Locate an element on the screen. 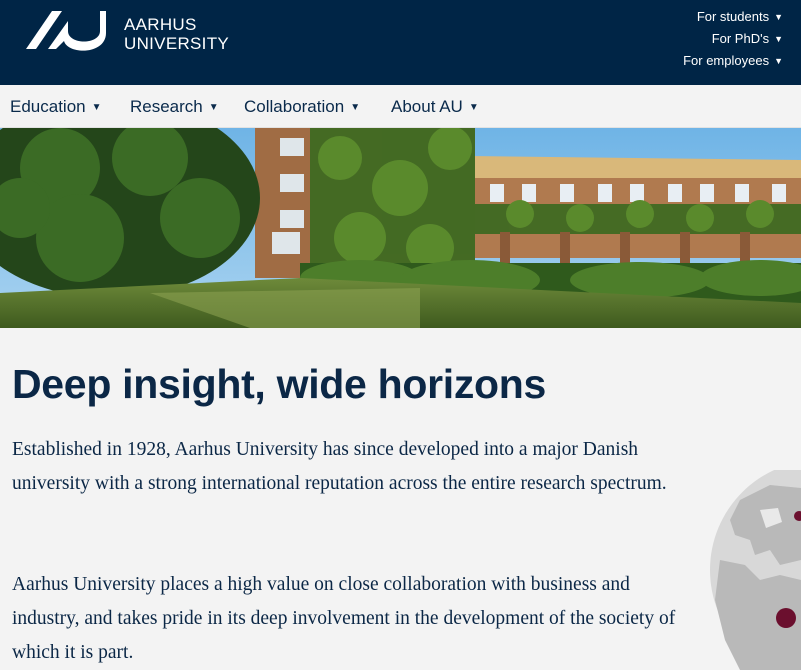 This screenshot has height=670, width=801. utility-links: For students ▼ For PhD's ▼ For employees ▼ is located at coordinates (733, 39).